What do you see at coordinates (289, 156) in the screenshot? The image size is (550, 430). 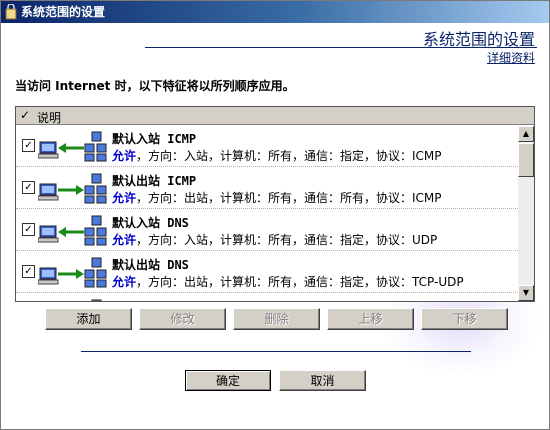 I see `rule-details: ，方向：入站，计算机：所有，通信：指定，协议：ICMP` at bounding box center [289, 156].